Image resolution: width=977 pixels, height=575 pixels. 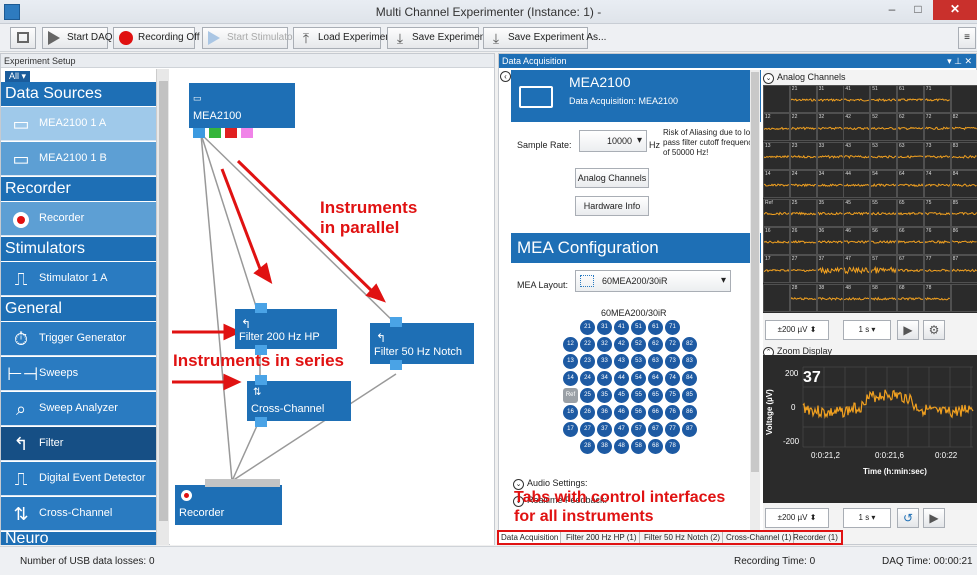 I want to click on minimize-button: –, so click(x=892, y=10).